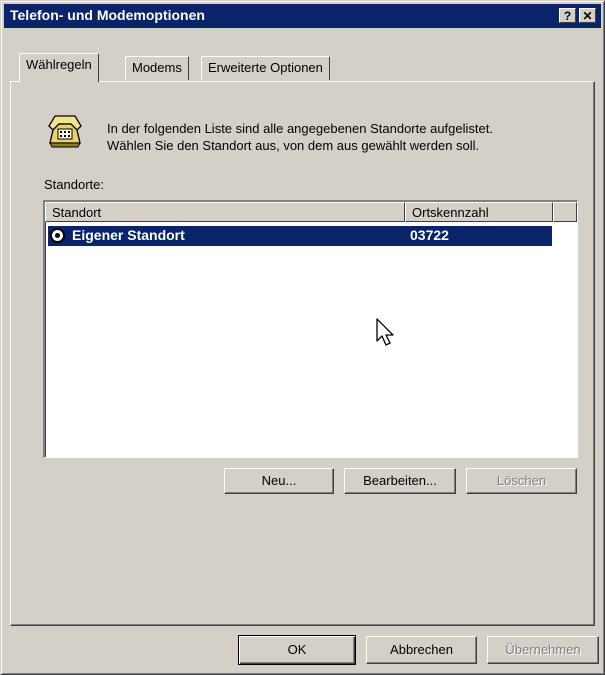 The width and height of the screenshot is (605, 675). I want to click on cancel-button: Abbrechen, so click(421, 650).